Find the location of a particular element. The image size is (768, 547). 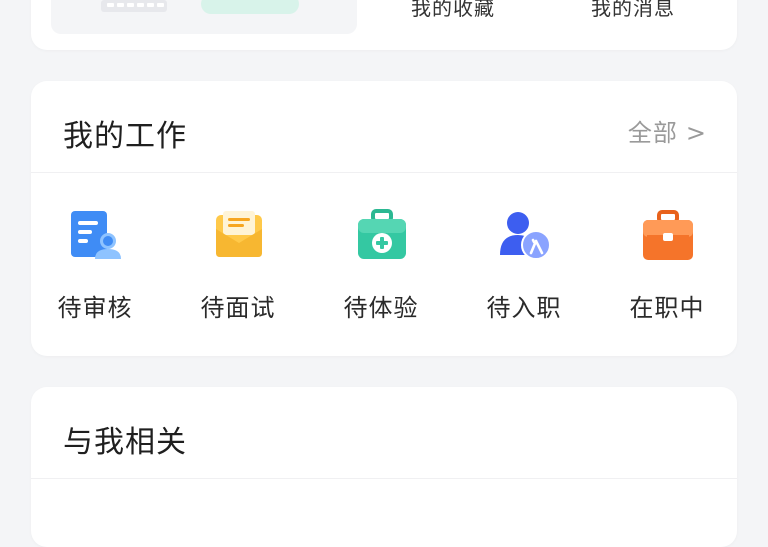

promo-banner is located at coordinates (204, 17).